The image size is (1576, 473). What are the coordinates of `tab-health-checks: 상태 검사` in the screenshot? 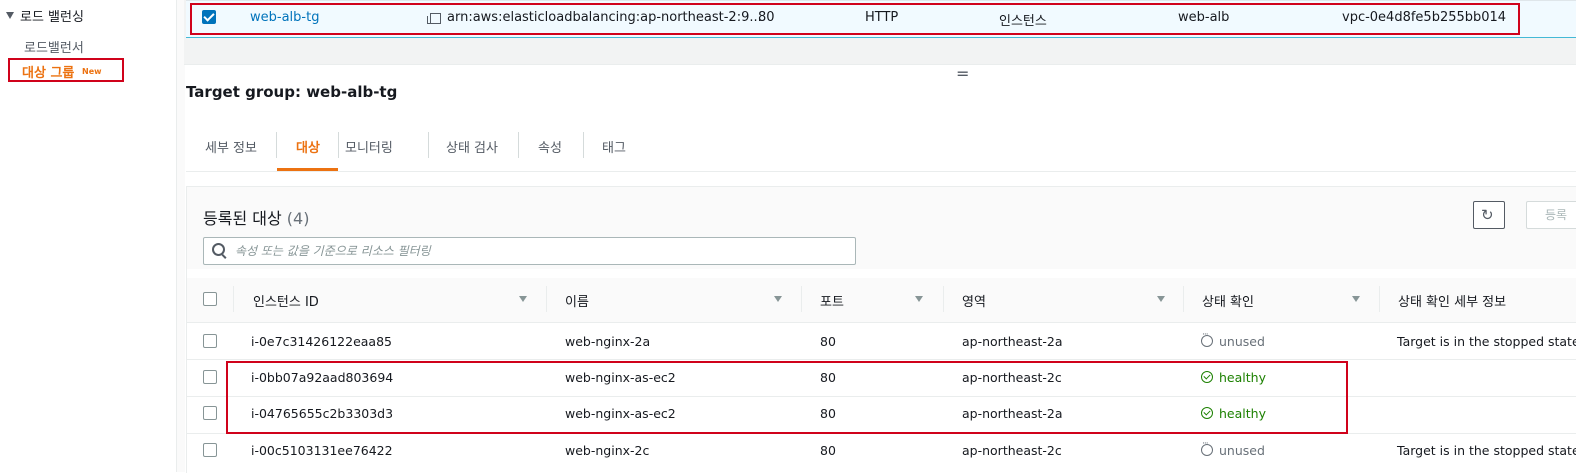 It's located at (472, 146).